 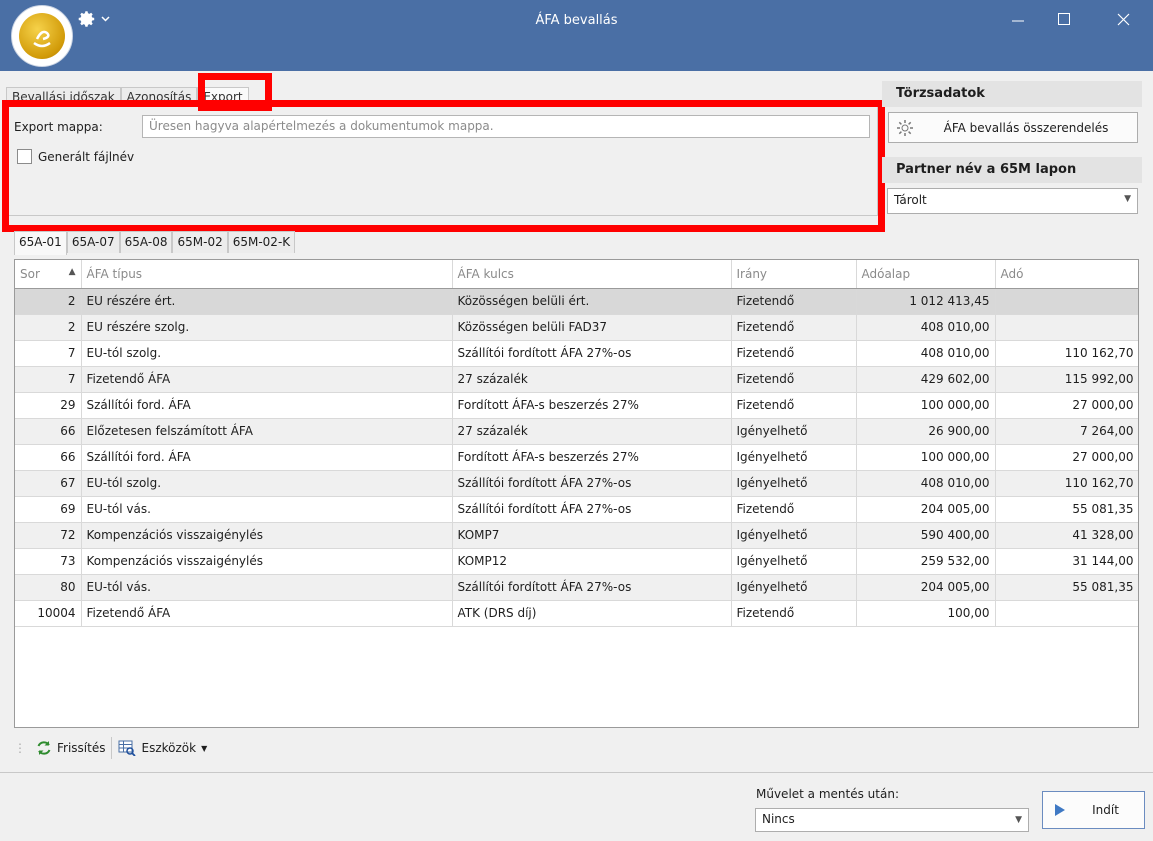 What do you see at coordinates (48, 509) in the screenshot?
I see `cell-sor: 69` at bounding box center [48, 509].